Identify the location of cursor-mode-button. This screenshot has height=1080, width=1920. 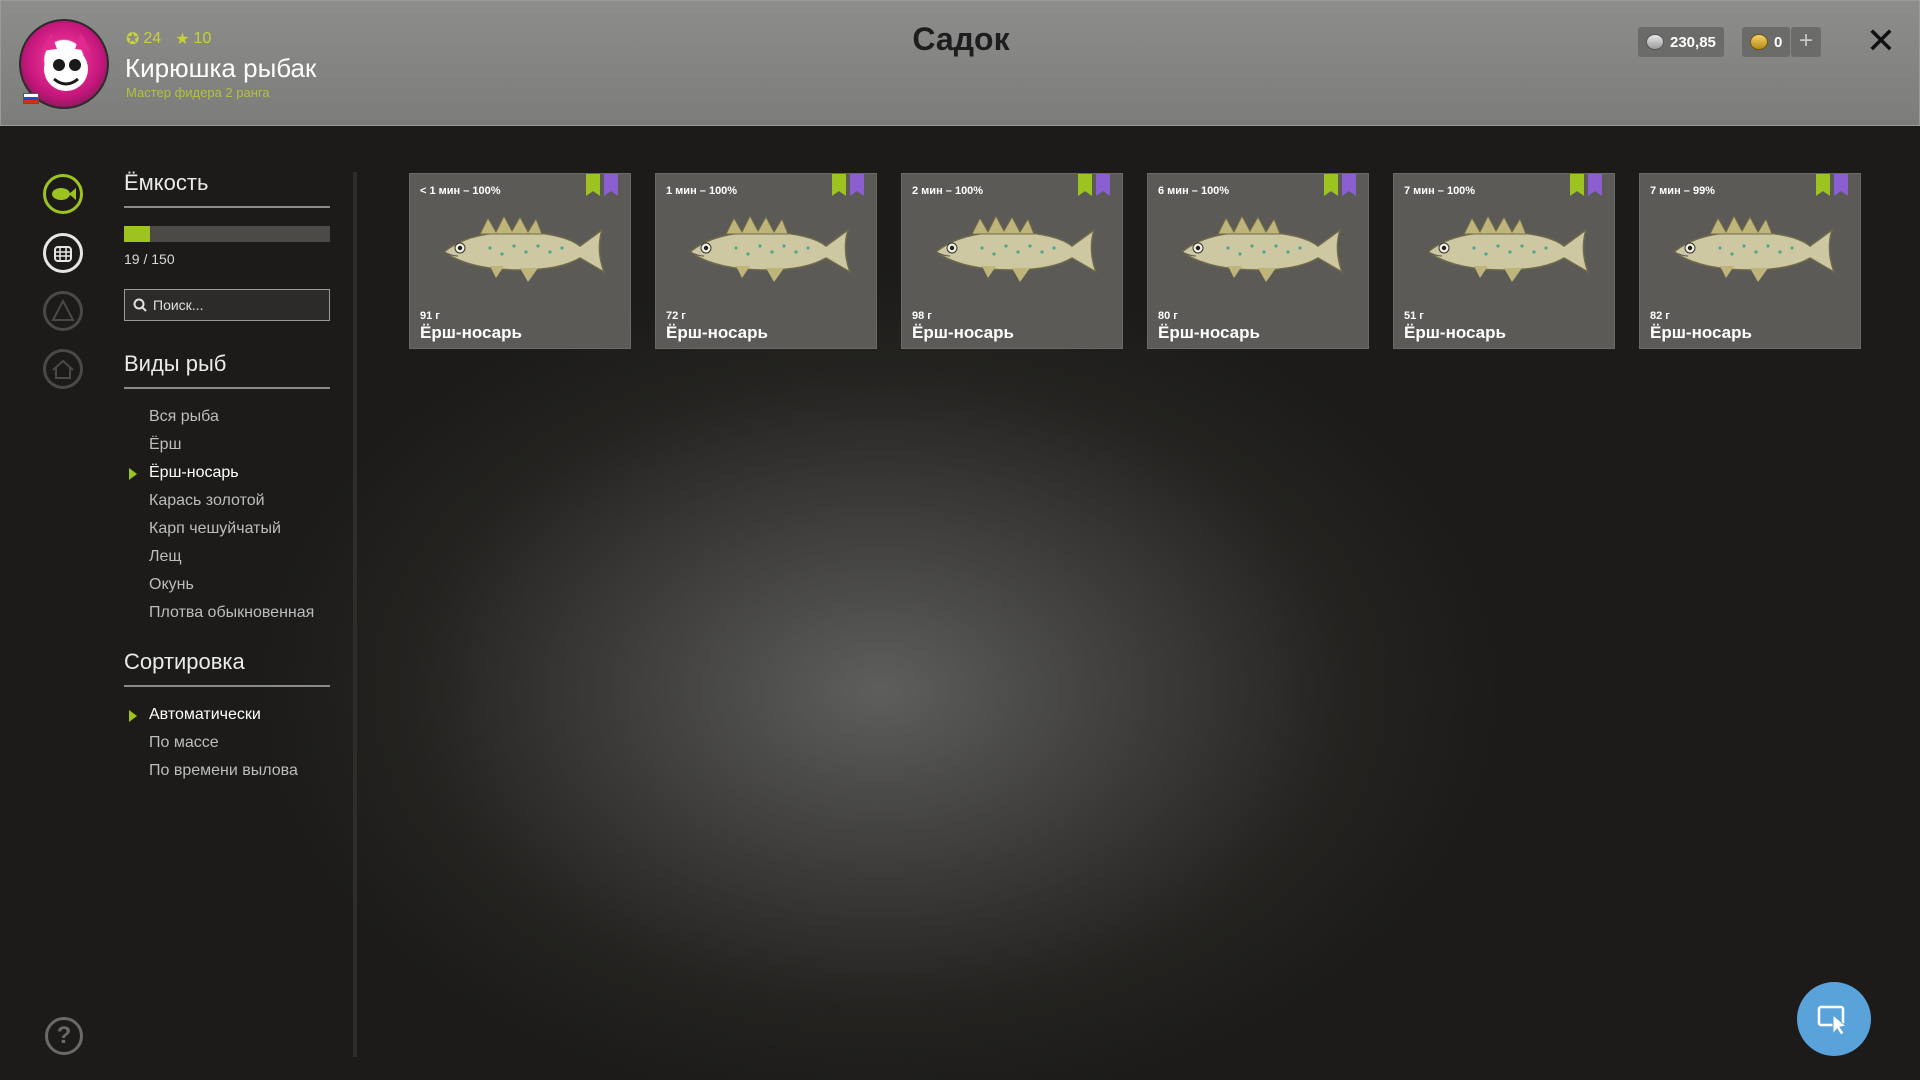
(1834, 1019).